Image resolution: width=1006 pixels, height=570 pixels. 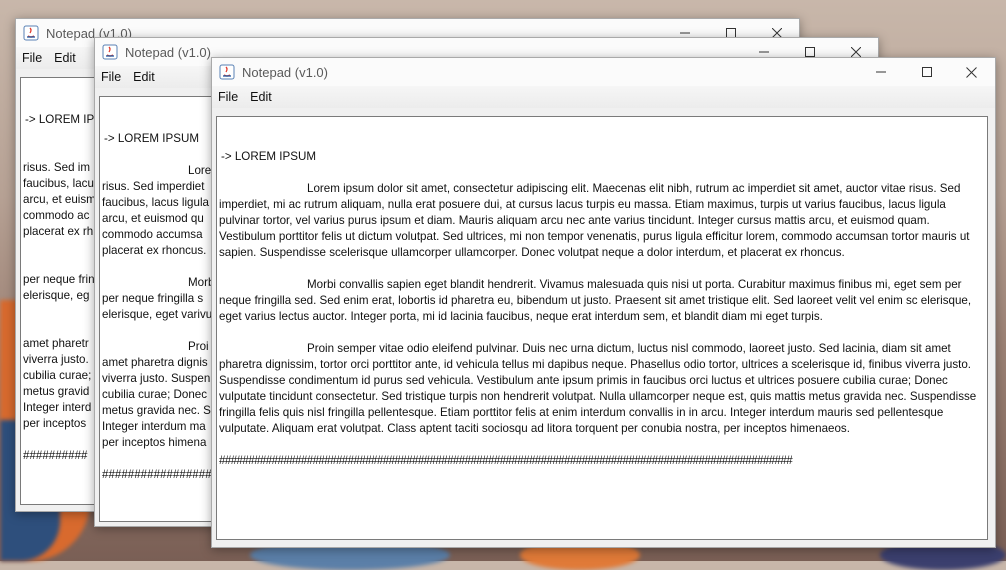 I want to click on text-line: -> LOREM IPSUM, so click(x=152, y=138).